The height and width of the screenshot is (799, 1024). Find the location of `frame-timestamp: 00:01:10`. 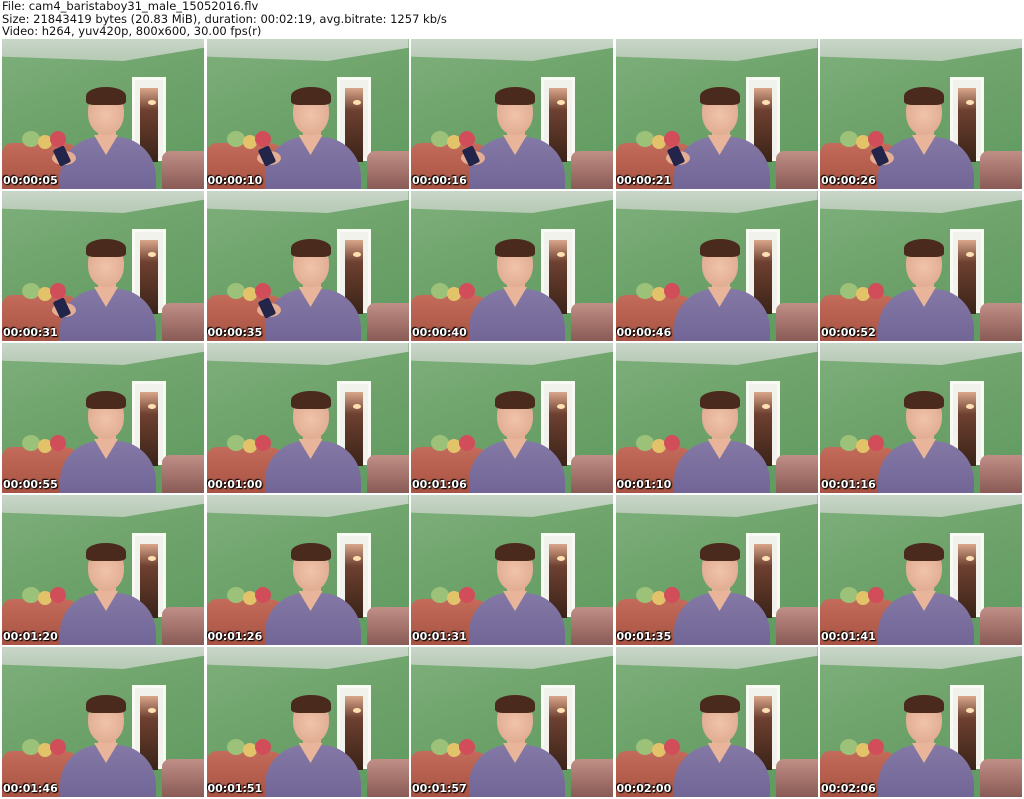

frame-timestamp: 00:01:10 is located at coordinates (644, 484).